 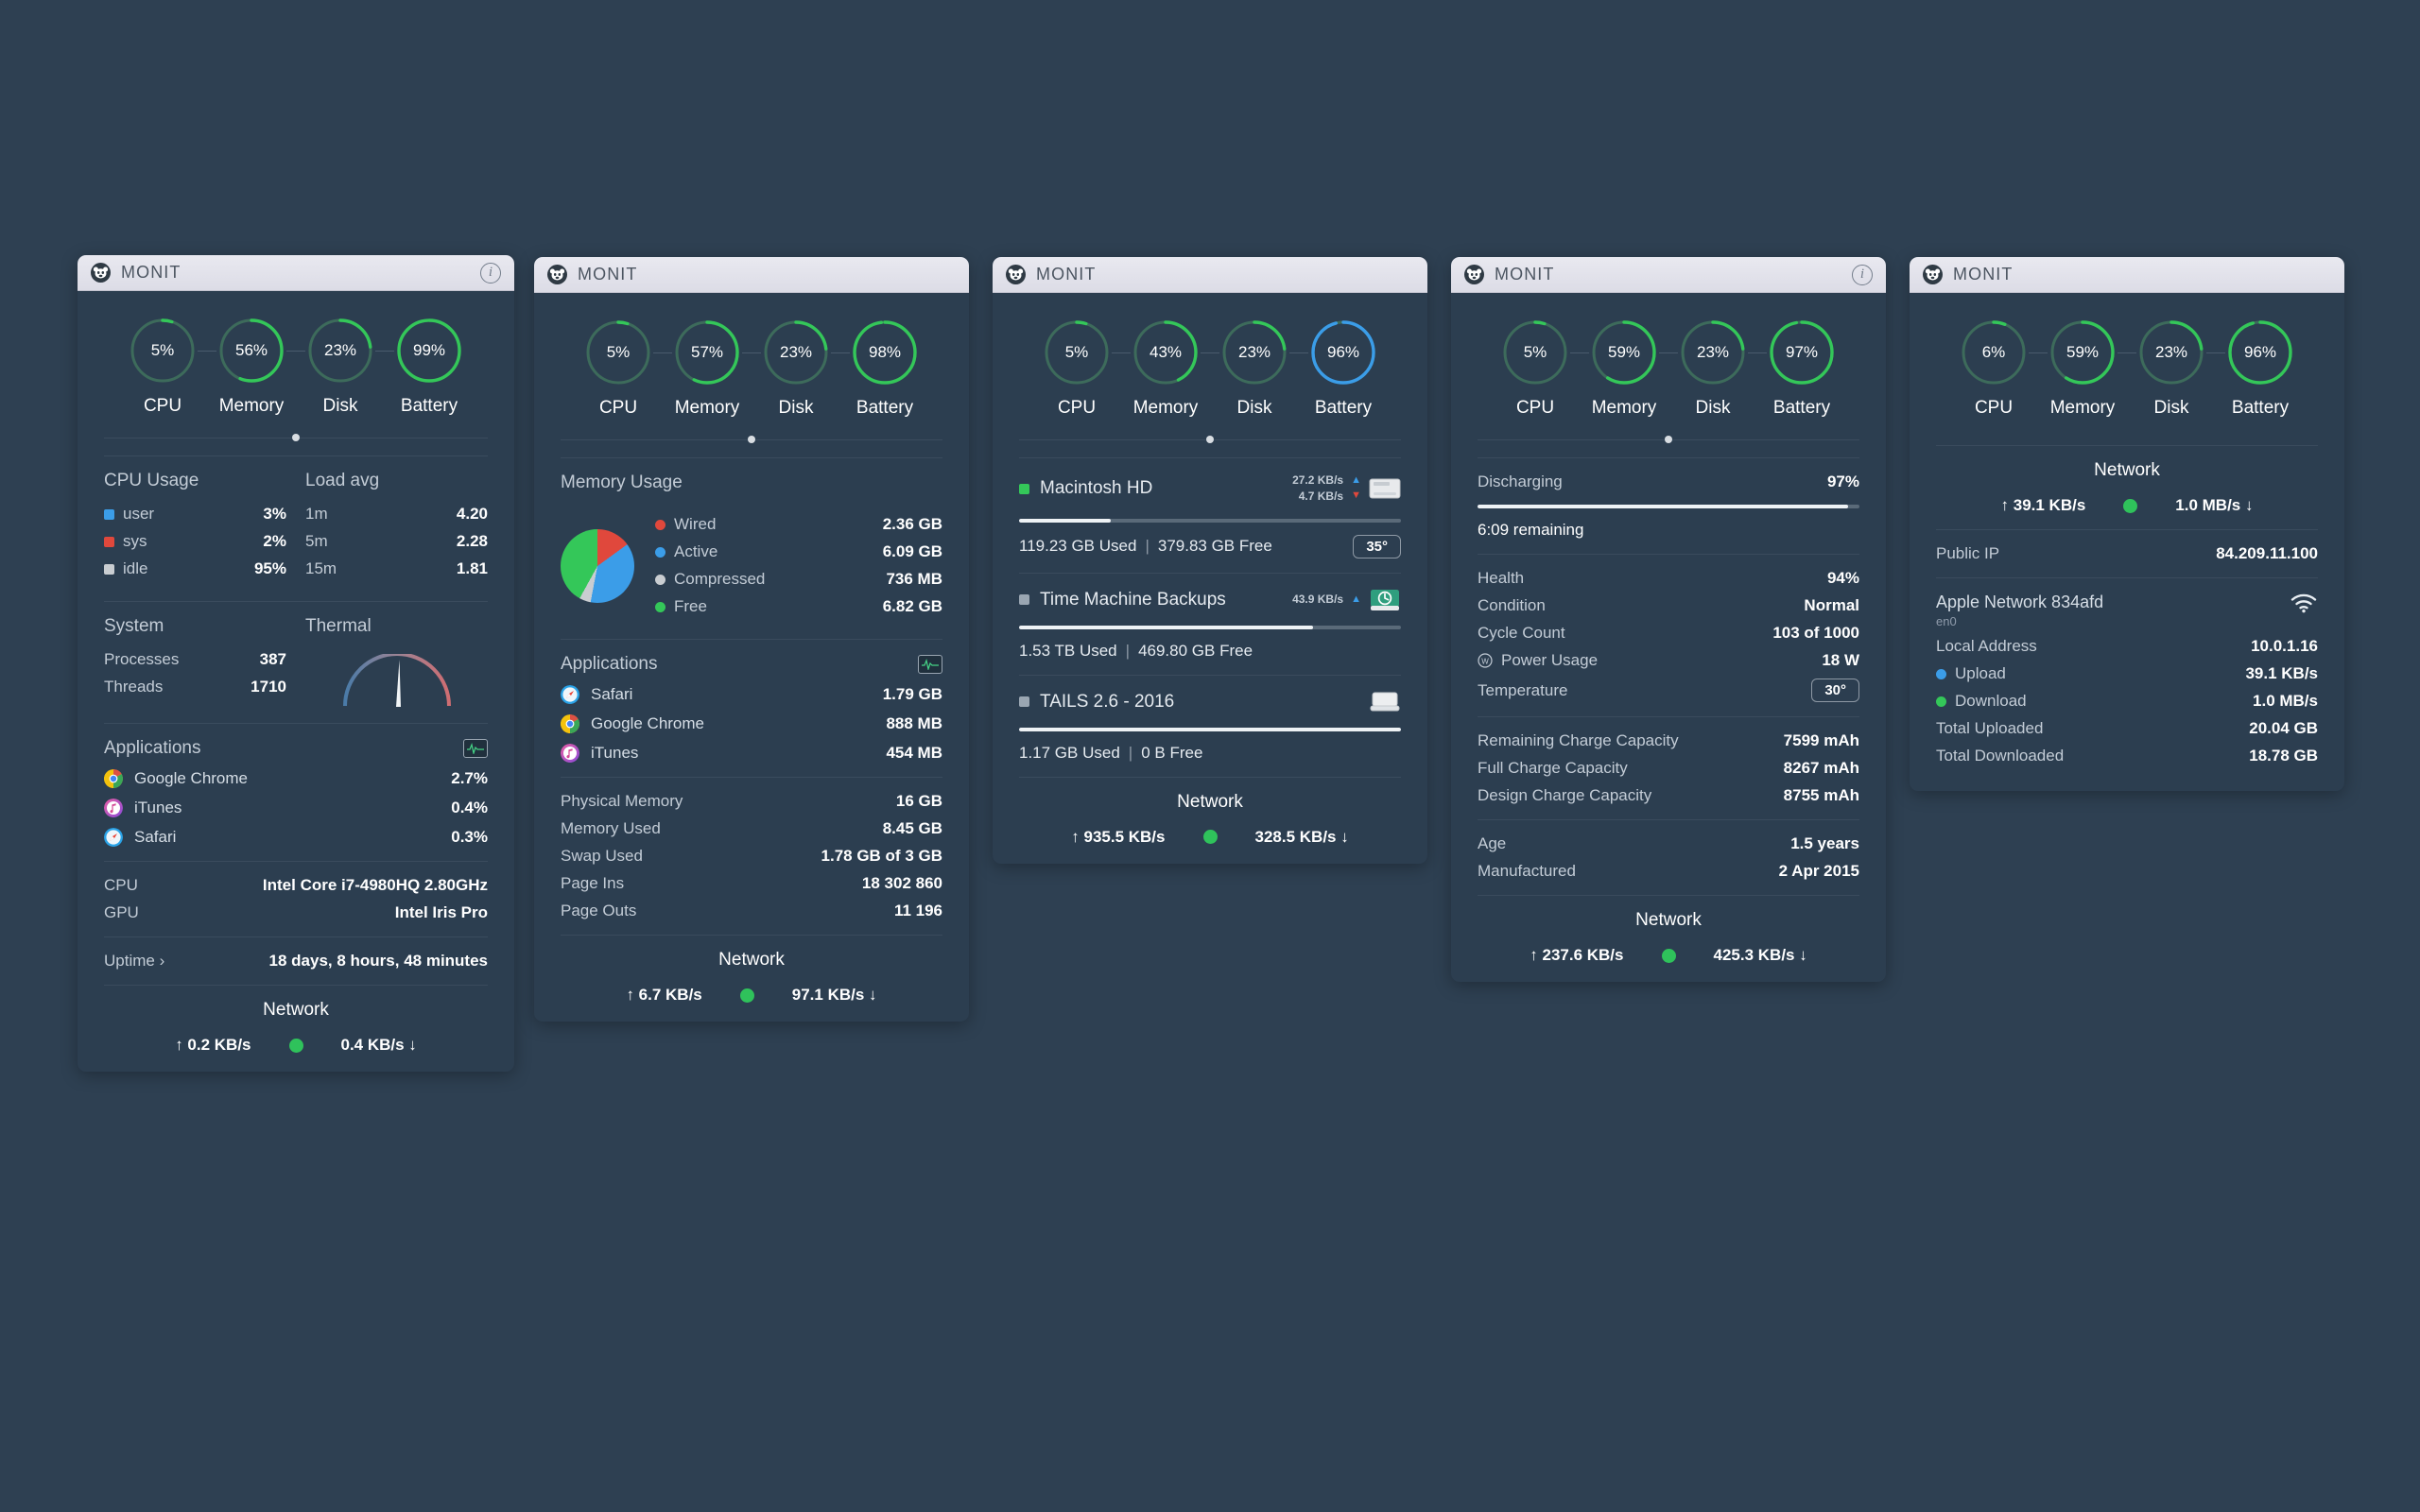 What do you see at coordinates (1991, 701) in the screenshot?
I see `interface-label: Download` at bounding box center [1991, 701].